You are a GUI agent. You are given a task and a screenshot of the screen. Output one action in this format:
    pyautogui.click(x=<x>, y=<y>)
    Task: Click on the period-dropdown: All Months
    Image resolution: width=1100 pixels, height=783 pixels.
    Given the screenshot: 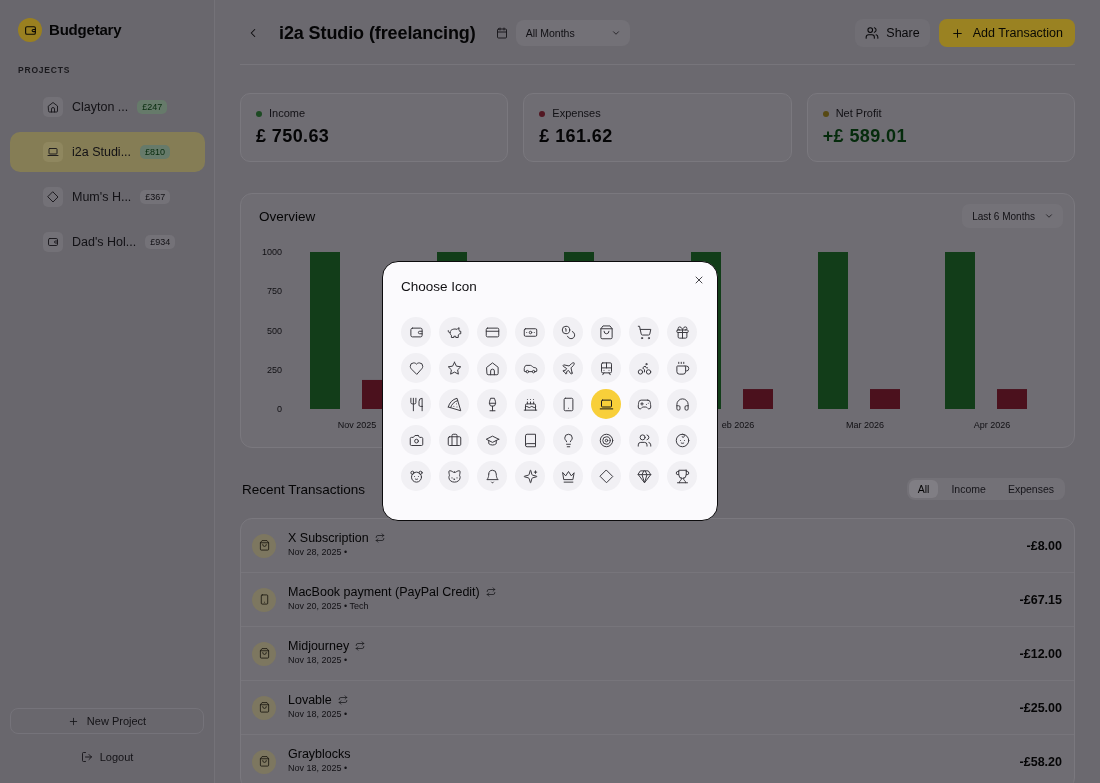 What is the action you would take?
    pyautogui.click(x=572, y=33)
    